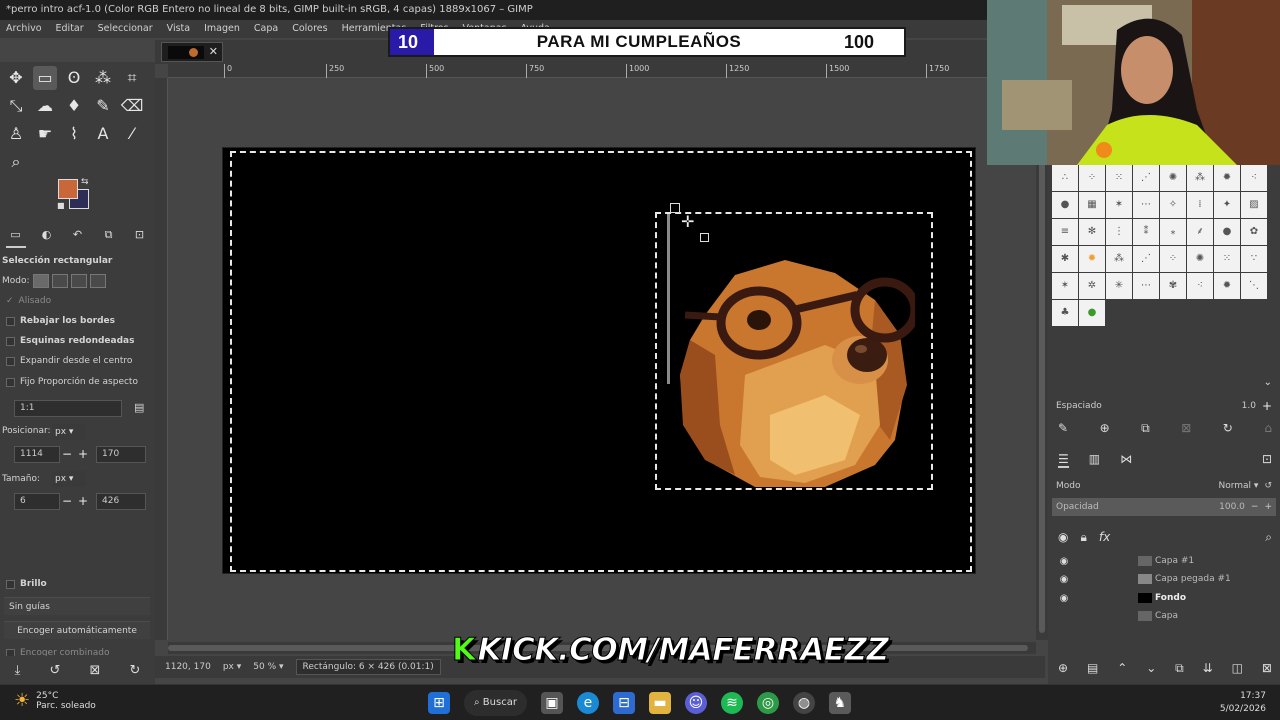 This screenshot has width=1280, height=720. I want to click on tab-images: ⧉, so click(109, 238).